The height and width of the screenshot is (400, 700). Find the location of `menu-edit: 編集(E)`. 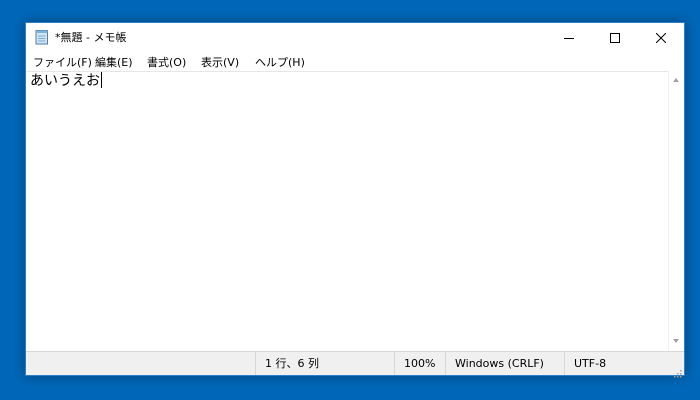

menu-edit: 編集(E) is located at coordinates (114, 62).